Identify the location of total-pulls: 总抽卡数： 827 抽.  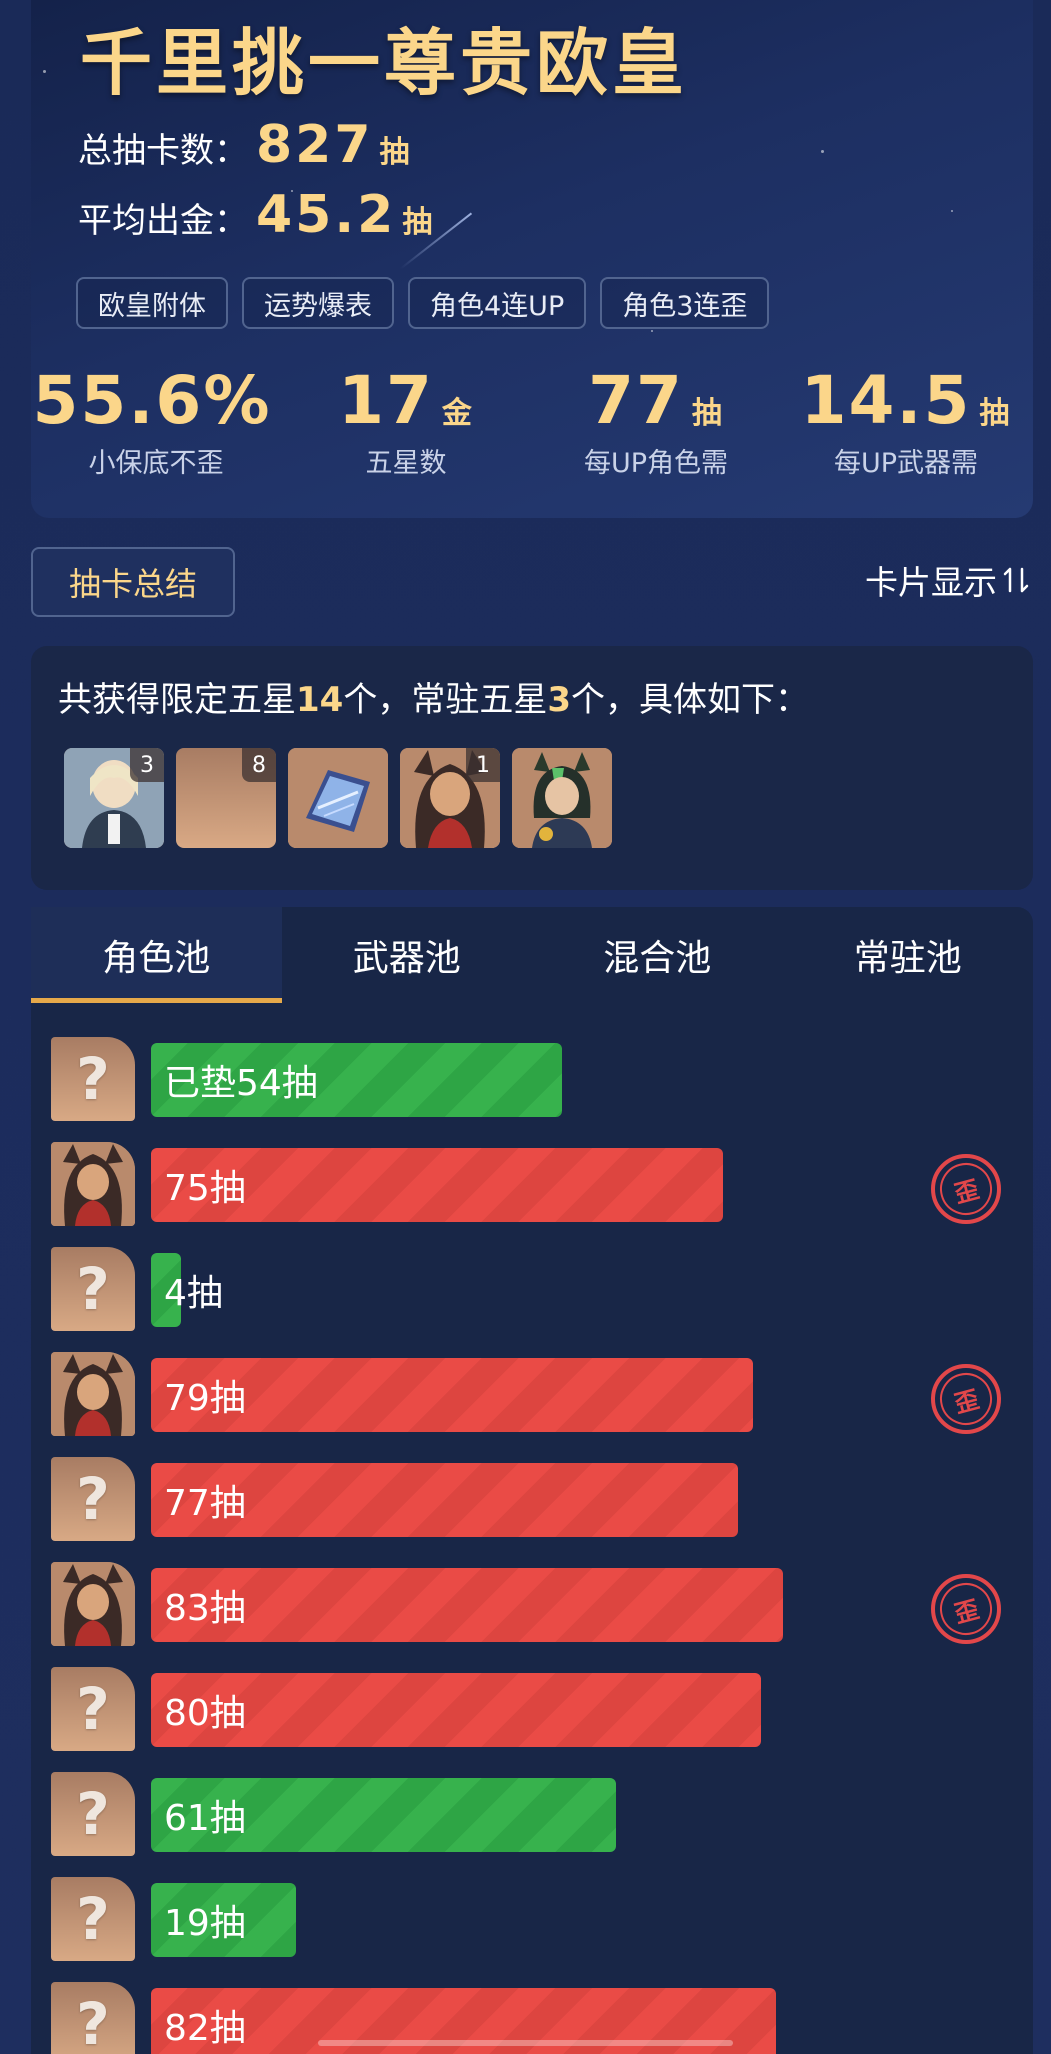
(244, 145).